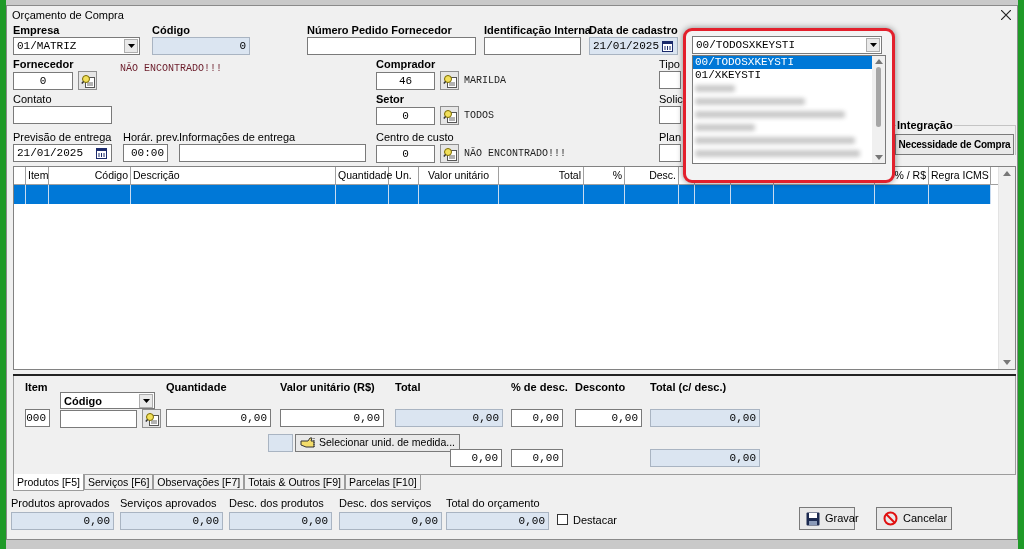  I want to click on field-label: % de desc., so click(539, 387).